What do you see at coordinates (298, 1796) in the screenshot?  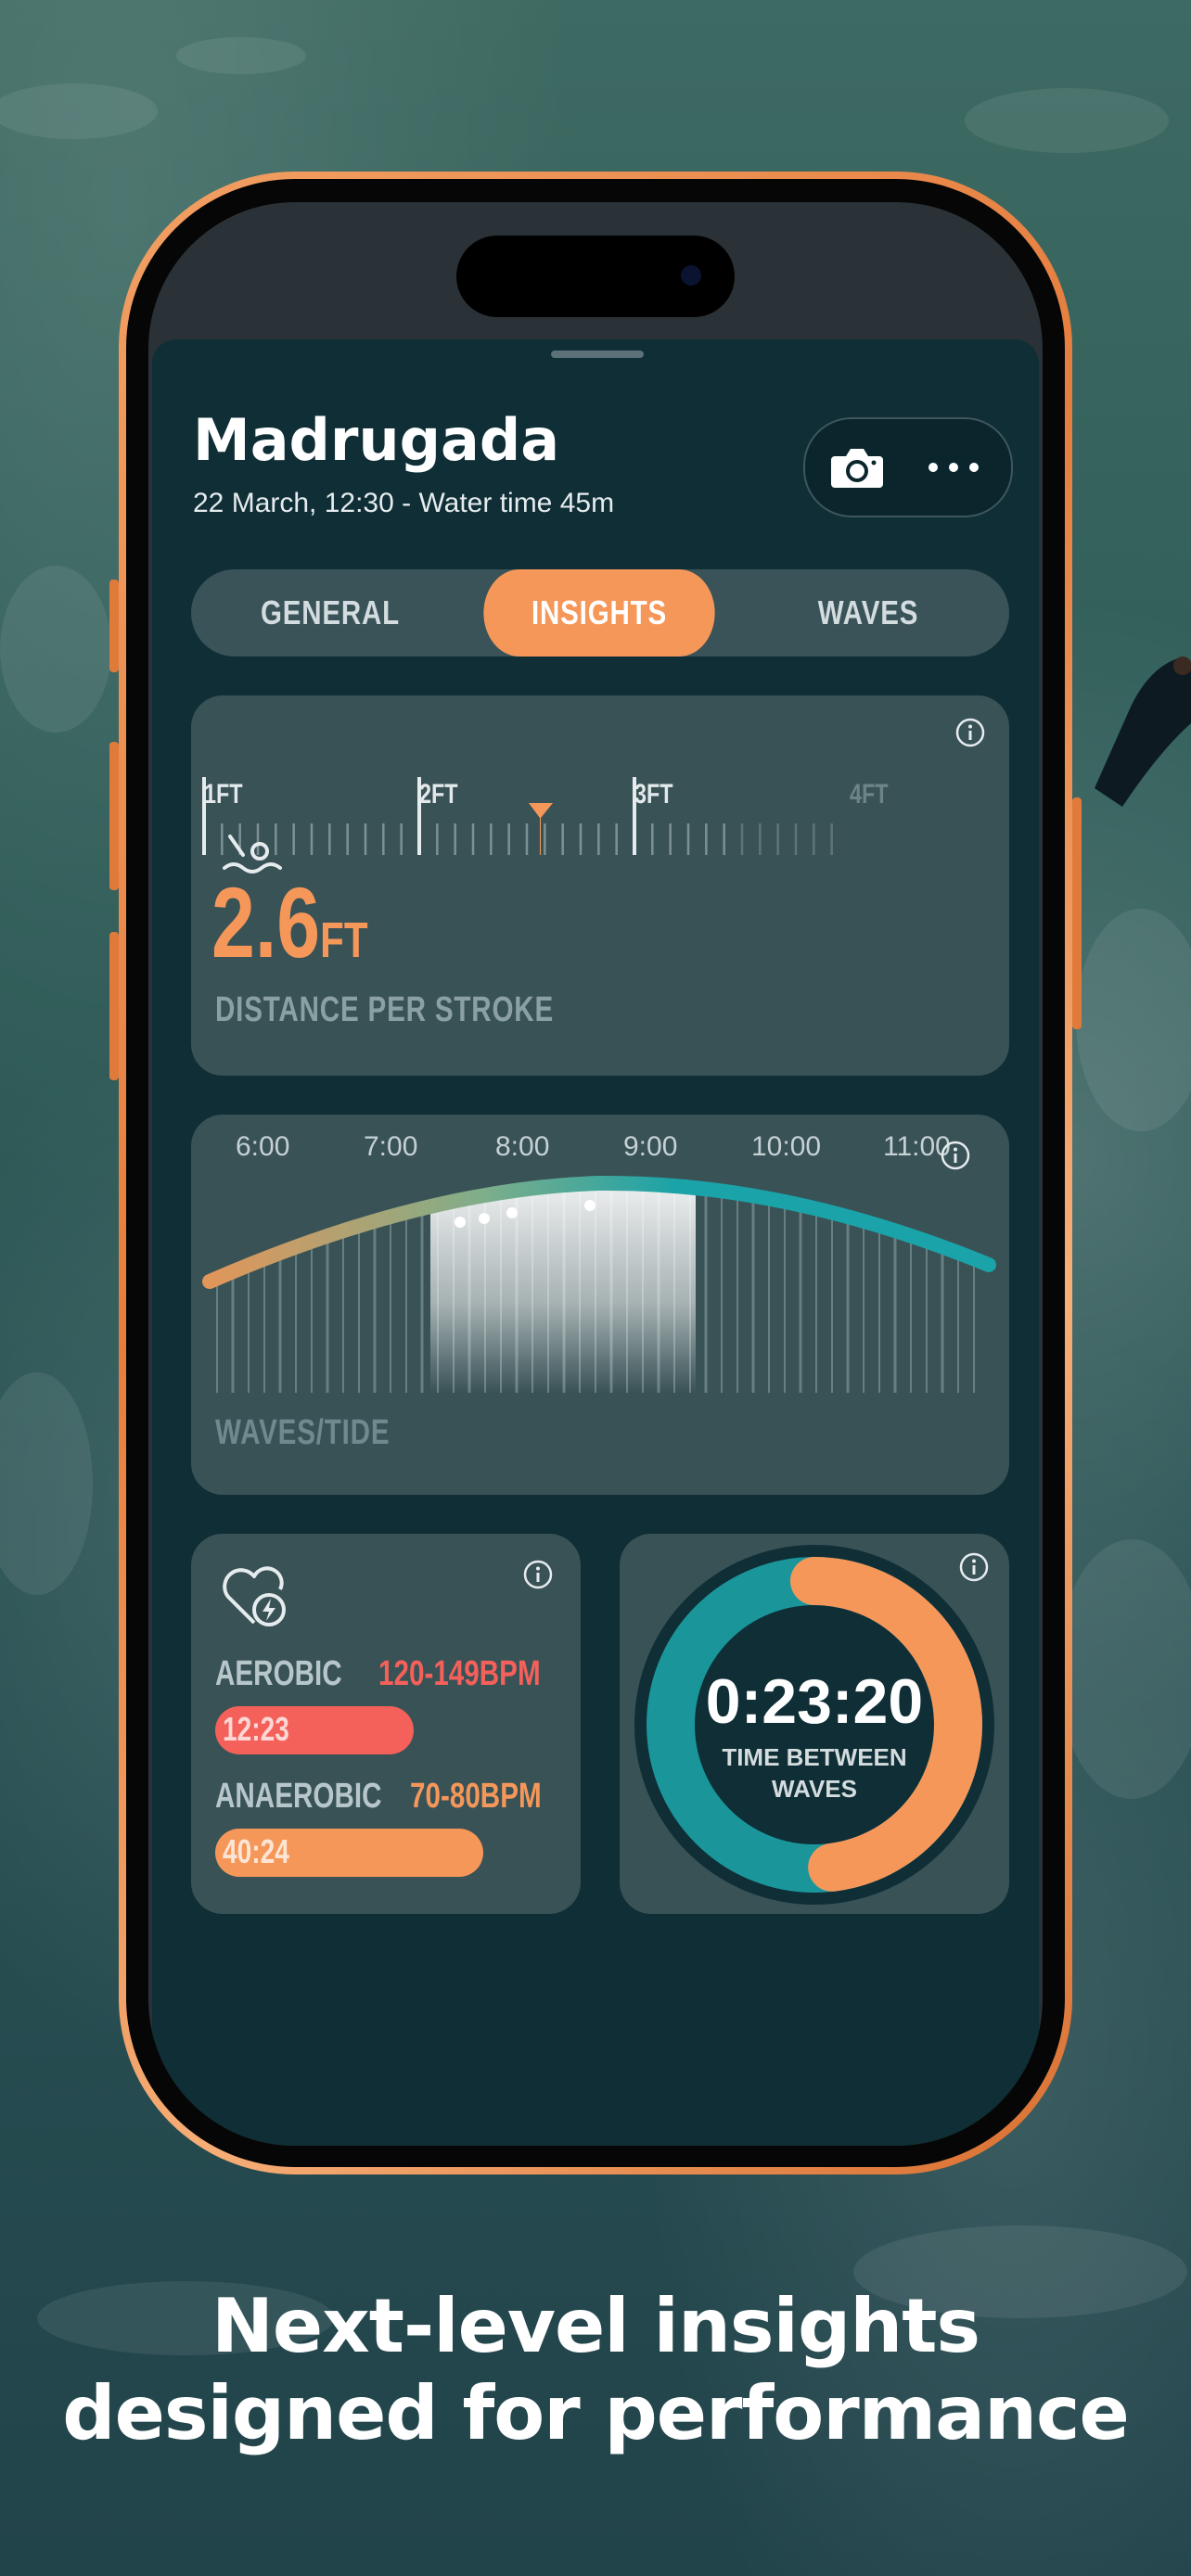 I see `anaerobic-label: ANAEROBIC` at bounding box center [298, 1796].